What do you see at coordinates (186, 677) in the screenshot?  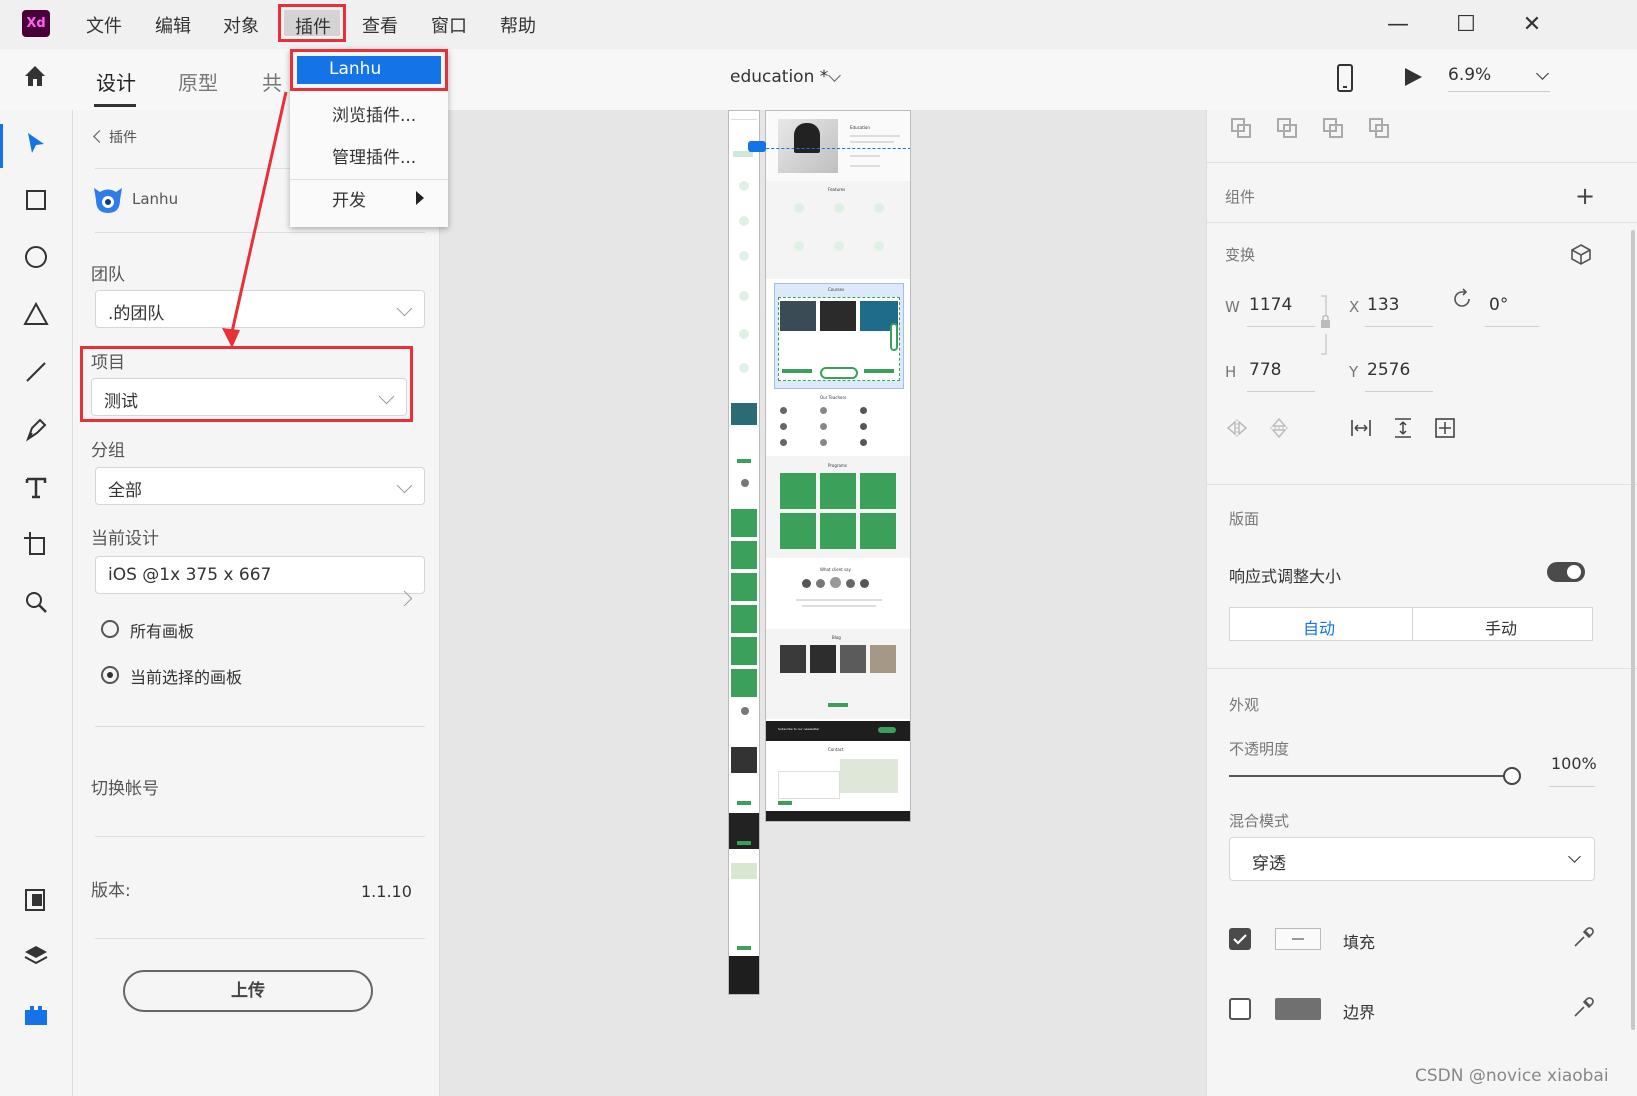 I see `radio-selected-label: 当前选择的画板` at bounding box center [186, 677].